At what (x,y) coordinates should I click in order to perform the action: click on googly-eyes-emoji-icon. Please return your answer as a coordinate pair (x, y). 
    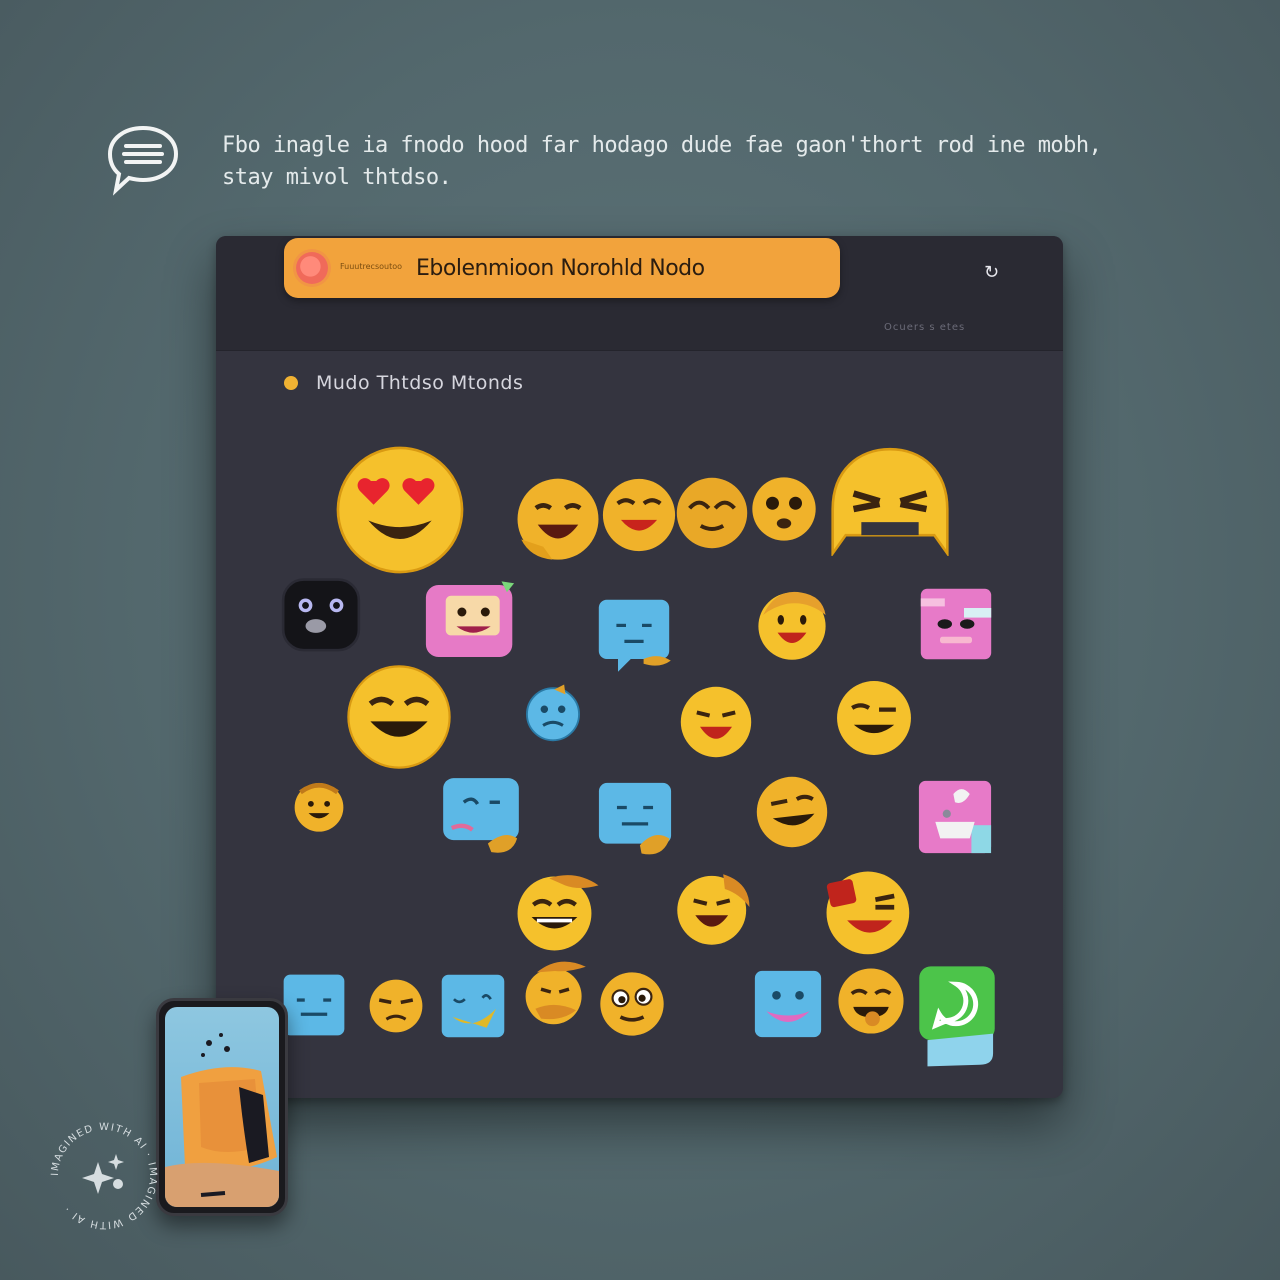
    Looking at the image, I should click on (632, 1004).